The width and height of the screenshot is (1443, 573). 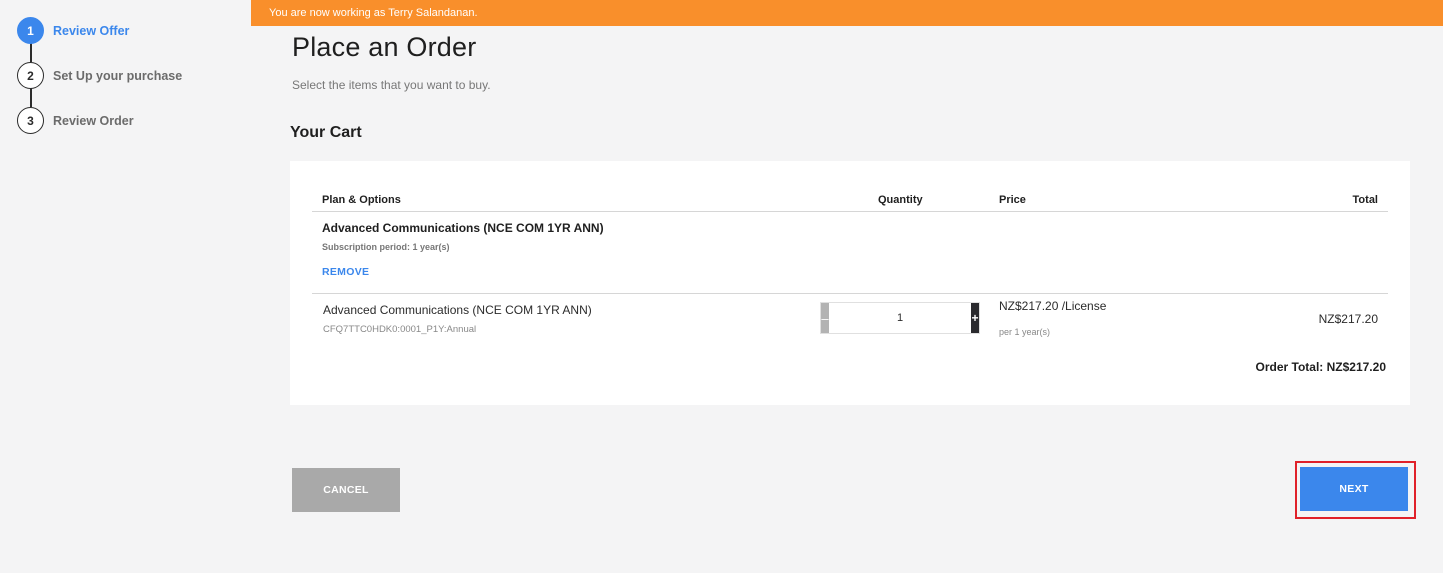 I want to click on impersonation-banner: You are now working as Terry Salandanan., so click(x=847, y=13).